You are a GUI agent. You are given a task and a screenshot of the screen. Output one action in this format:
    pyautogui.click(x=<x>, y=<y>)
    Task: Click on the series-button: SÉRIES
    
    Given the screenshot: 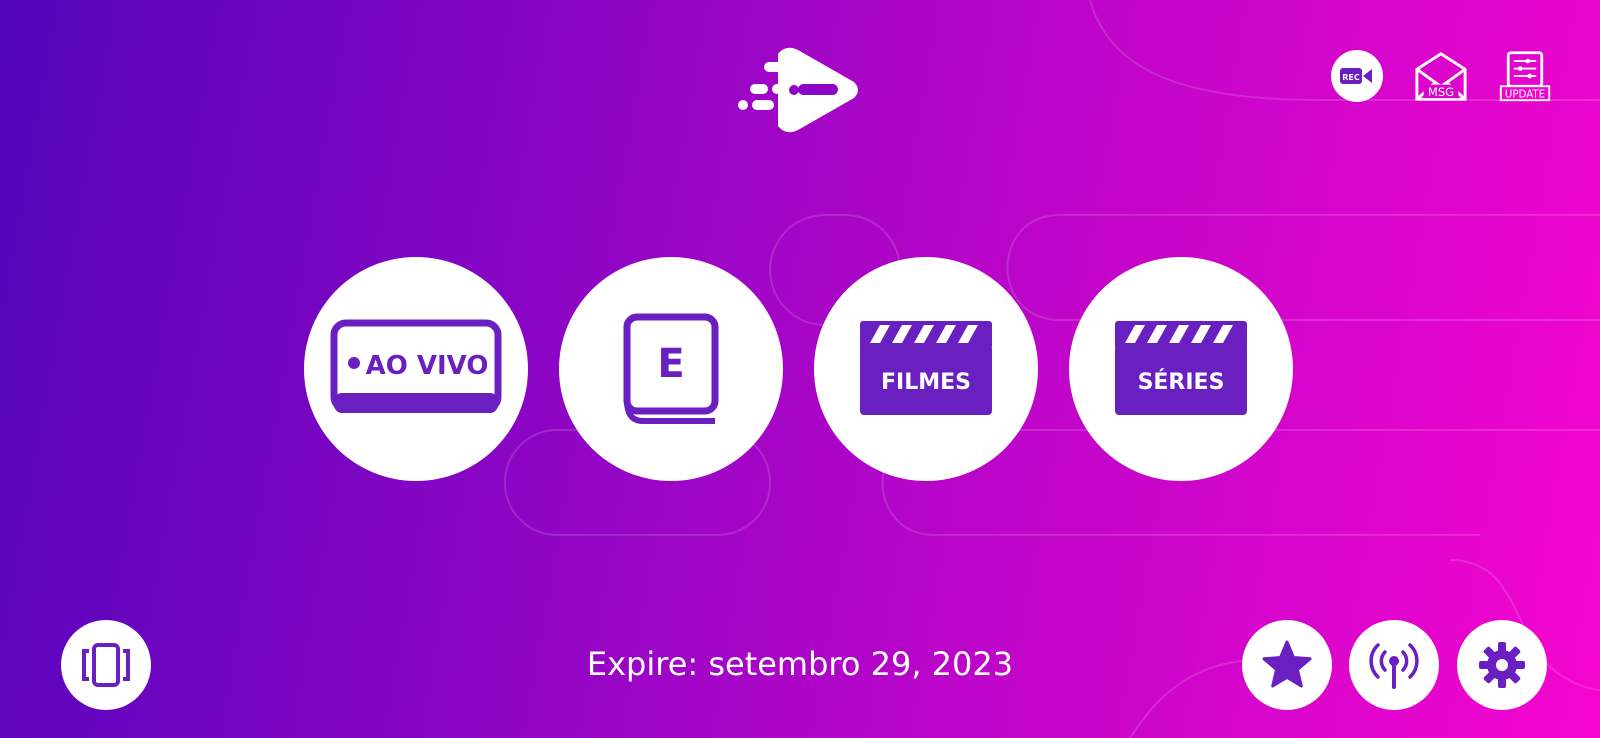 What is the action you would take?
    pyautogui.click(x=1181, y=369)
    